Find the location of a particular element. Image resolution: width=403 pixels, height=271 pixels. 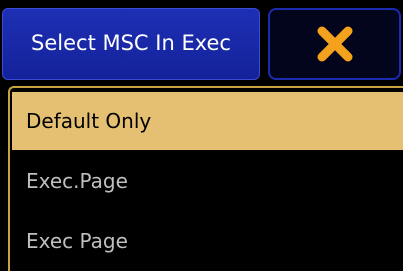

option-label: Exec Page is located at coordinates (77, 241).